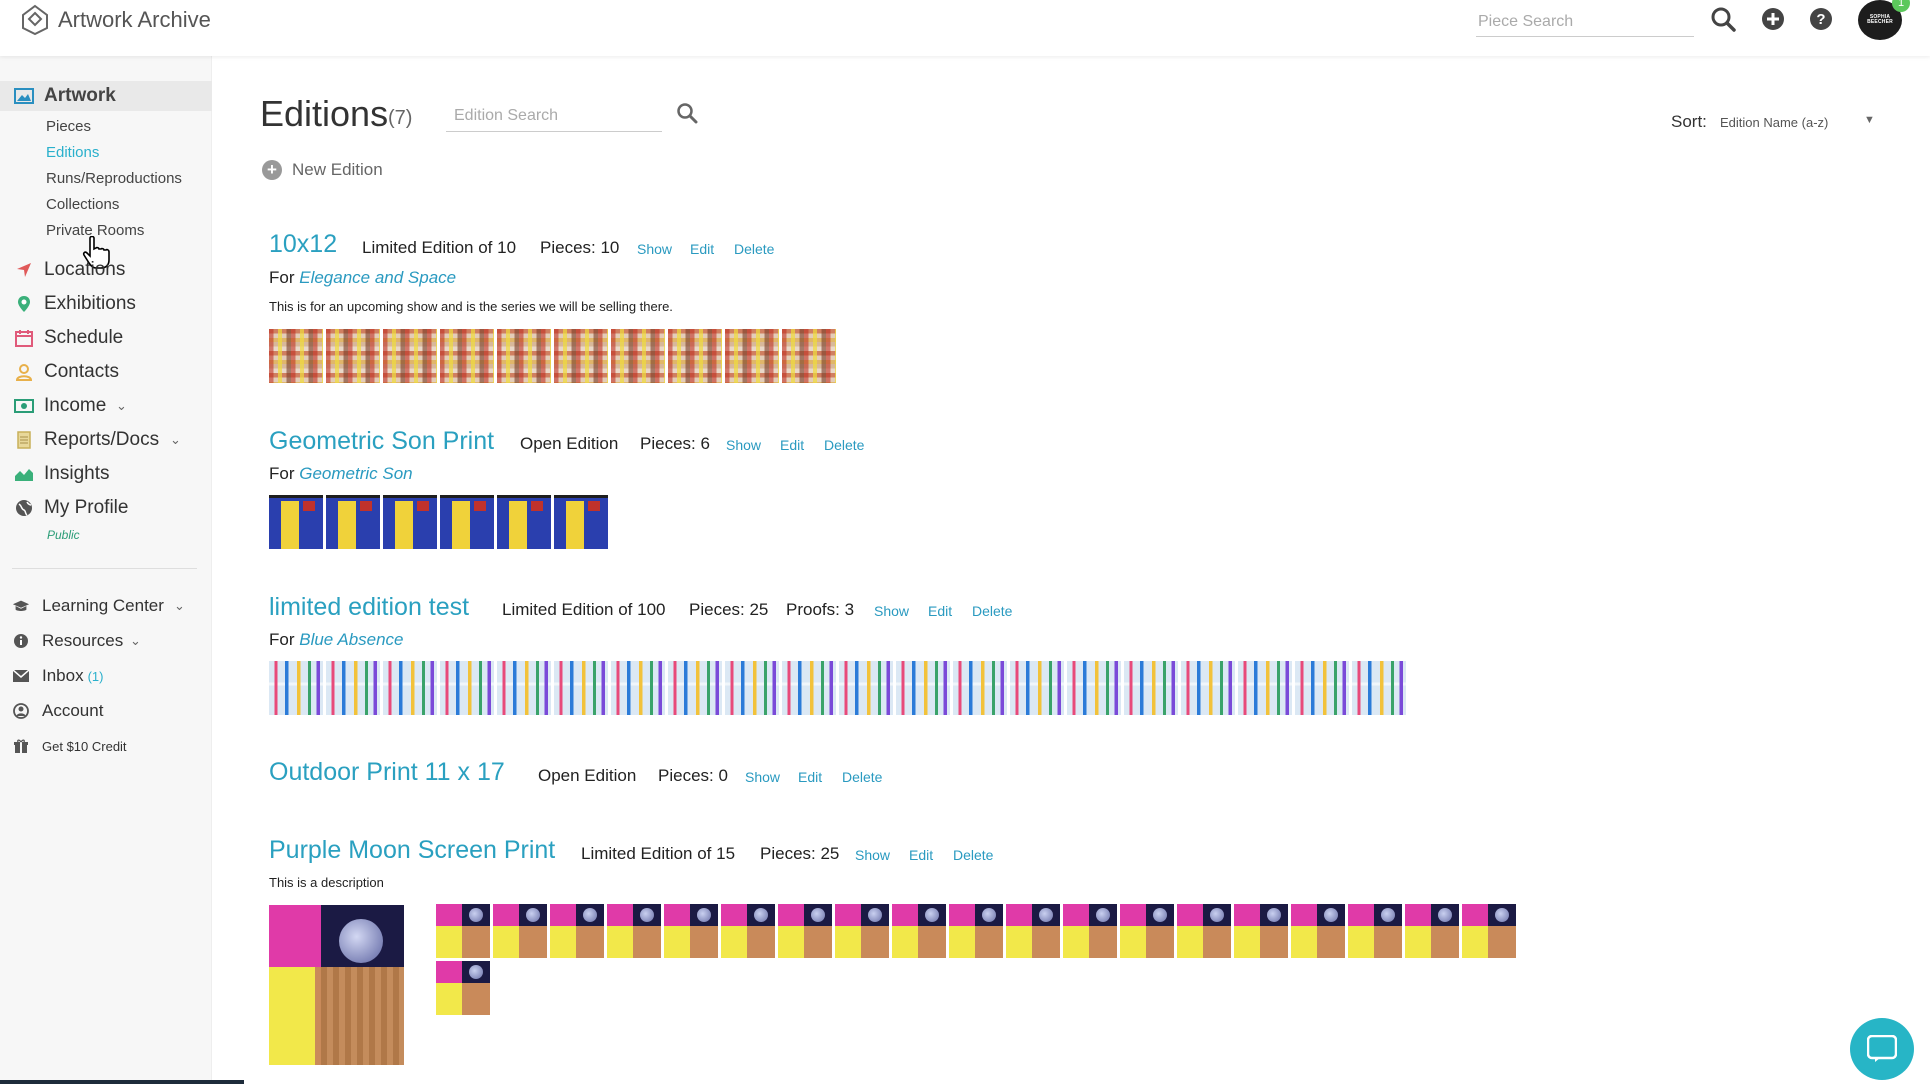  Describe the element at coordinates (115, 20) in the screenshot. I see `brand-logo-link: Artwork Archive` at that location.